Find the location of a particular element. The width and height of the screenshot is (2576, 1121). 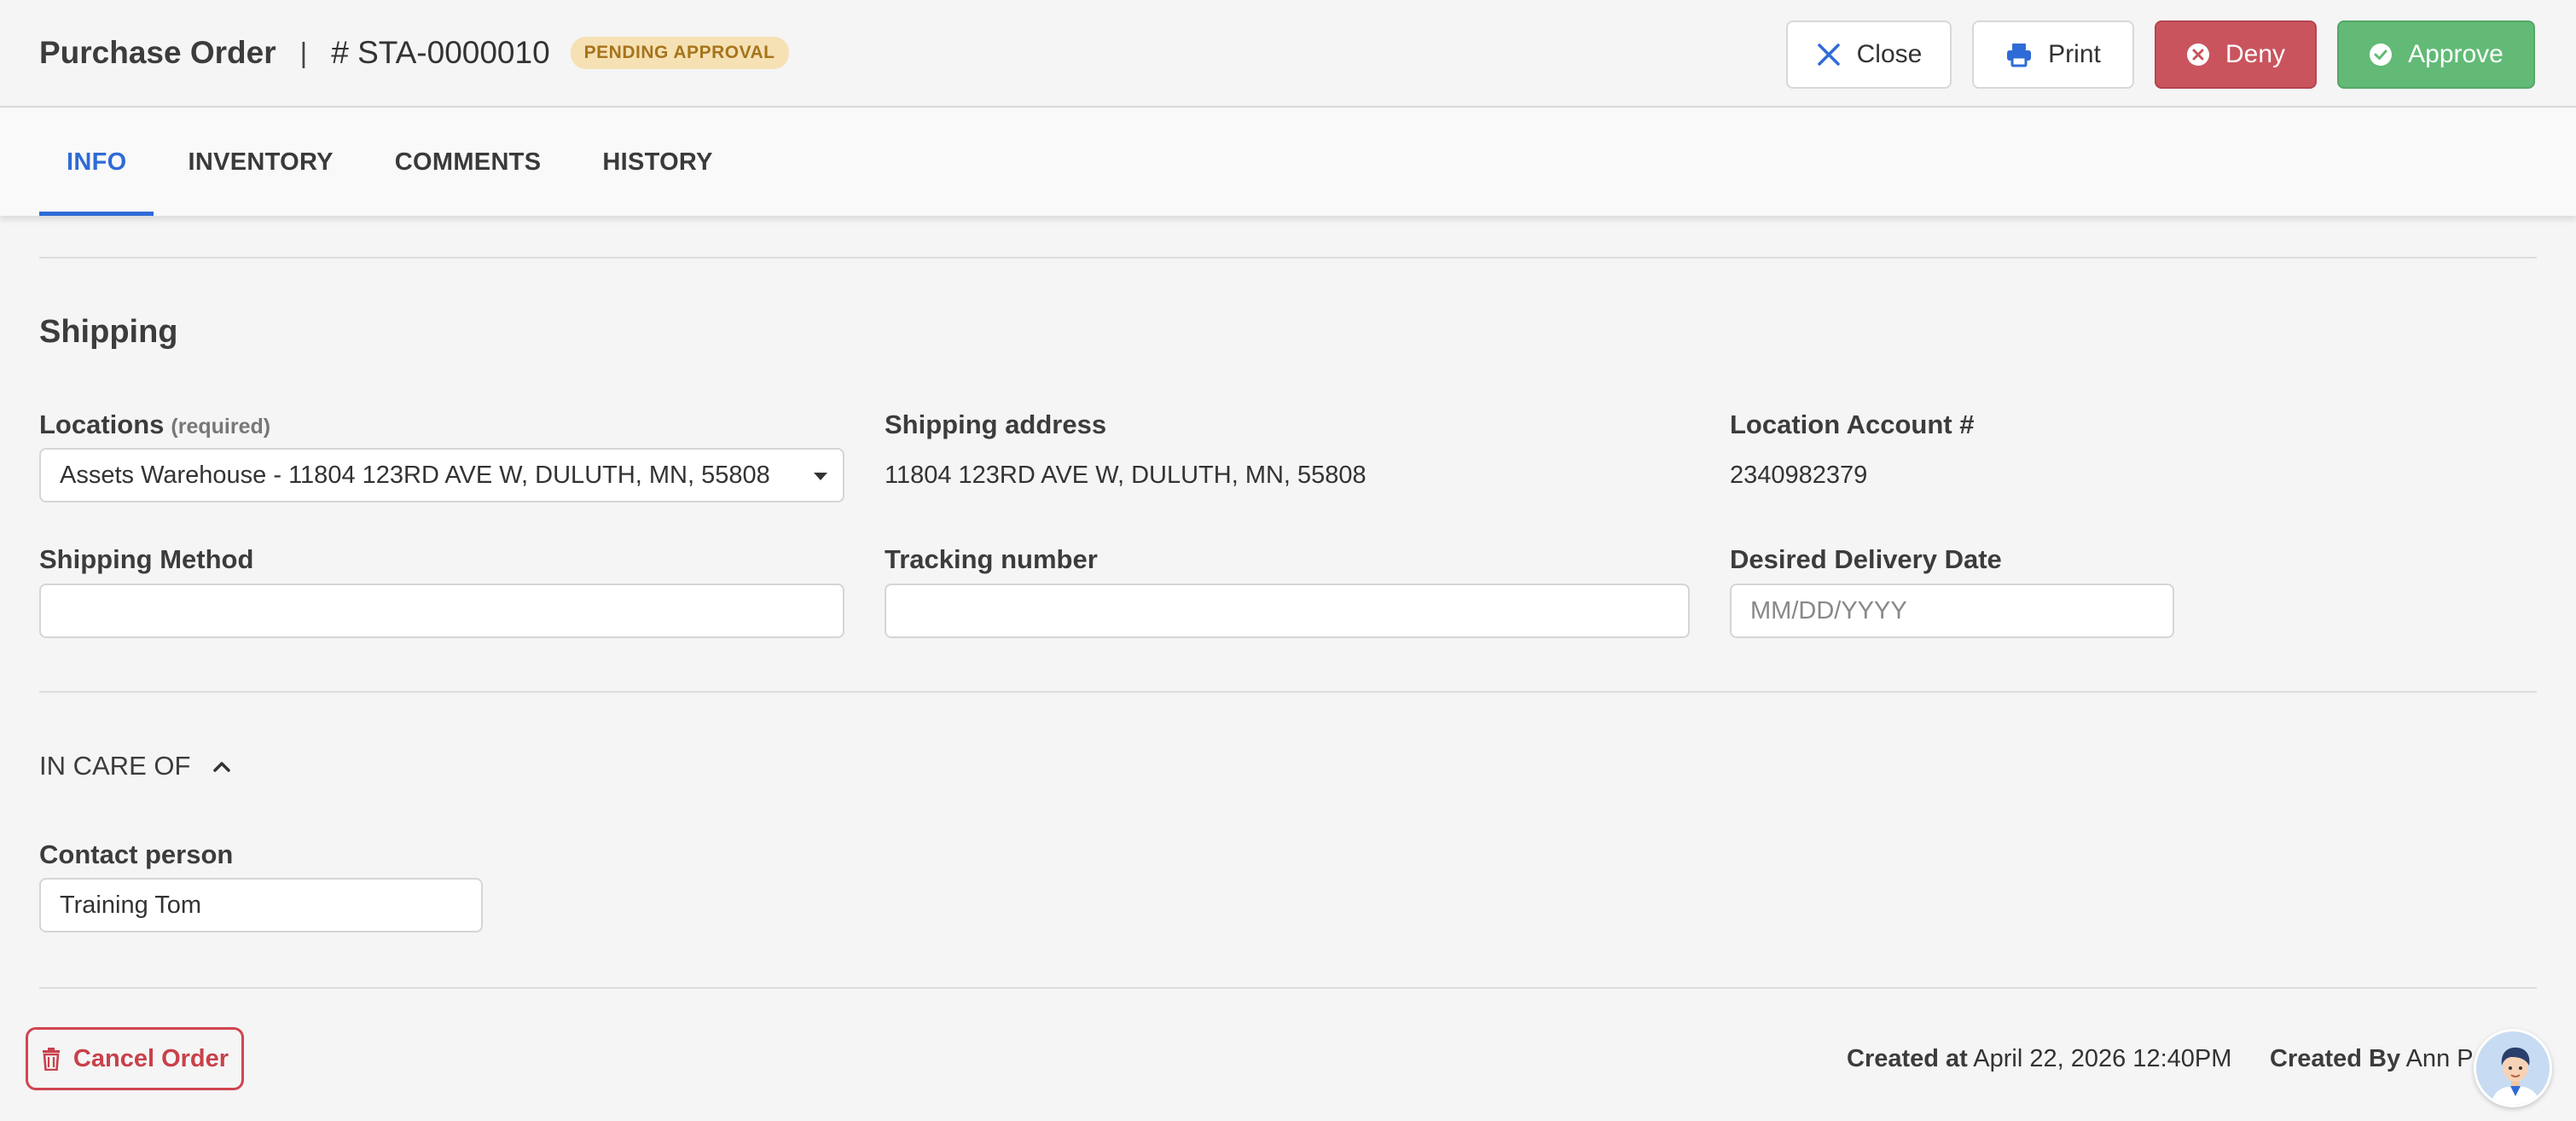

print-button-label: Print is located at coordinates (2074, 54).